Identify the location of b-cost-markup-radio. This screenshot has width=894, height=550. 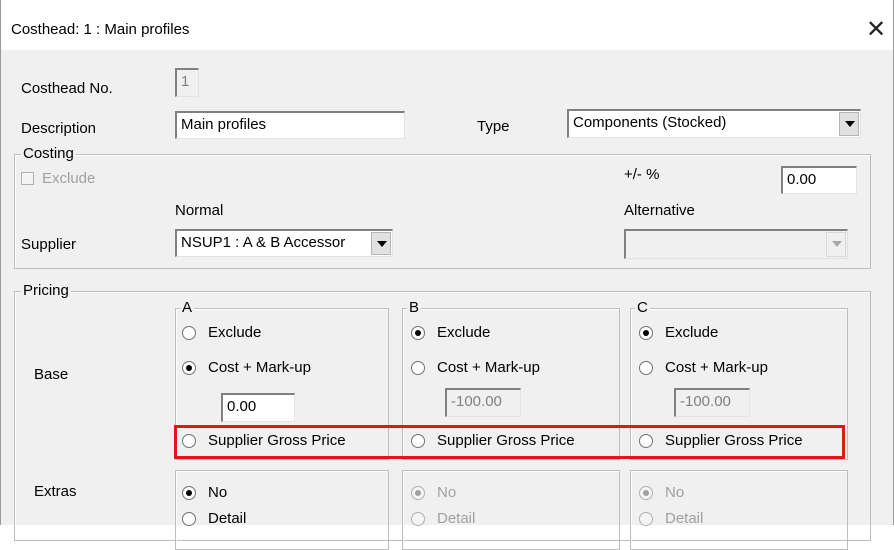
(418, 368).